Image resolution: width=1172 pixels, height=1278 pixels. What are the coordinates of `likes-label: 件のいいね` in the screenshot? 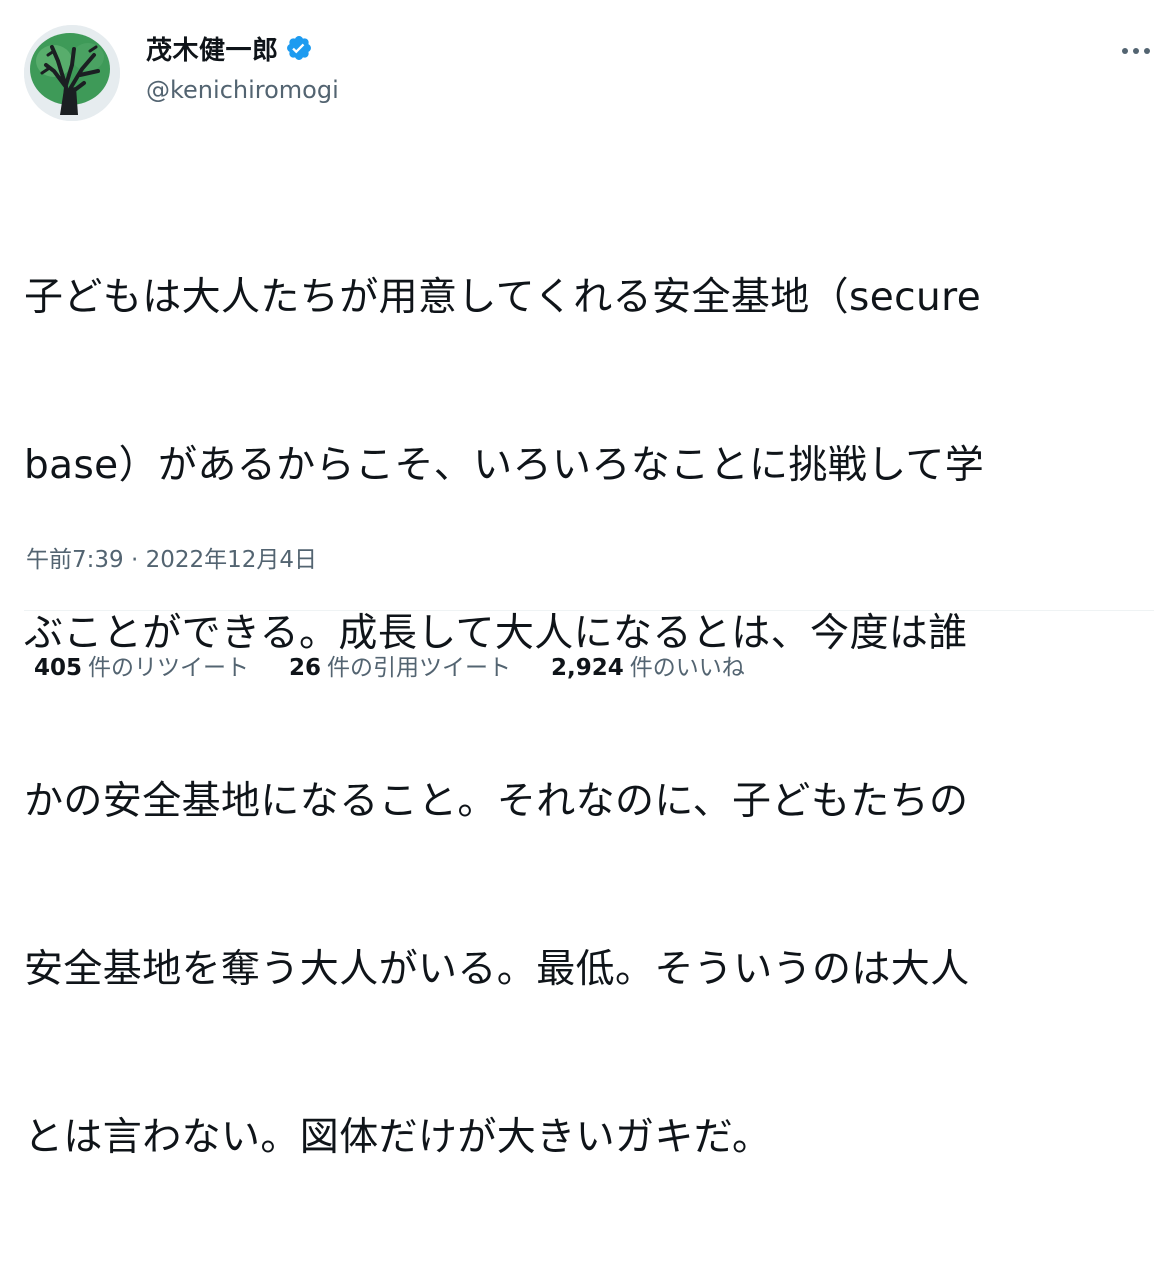 It's located at (687, 668).